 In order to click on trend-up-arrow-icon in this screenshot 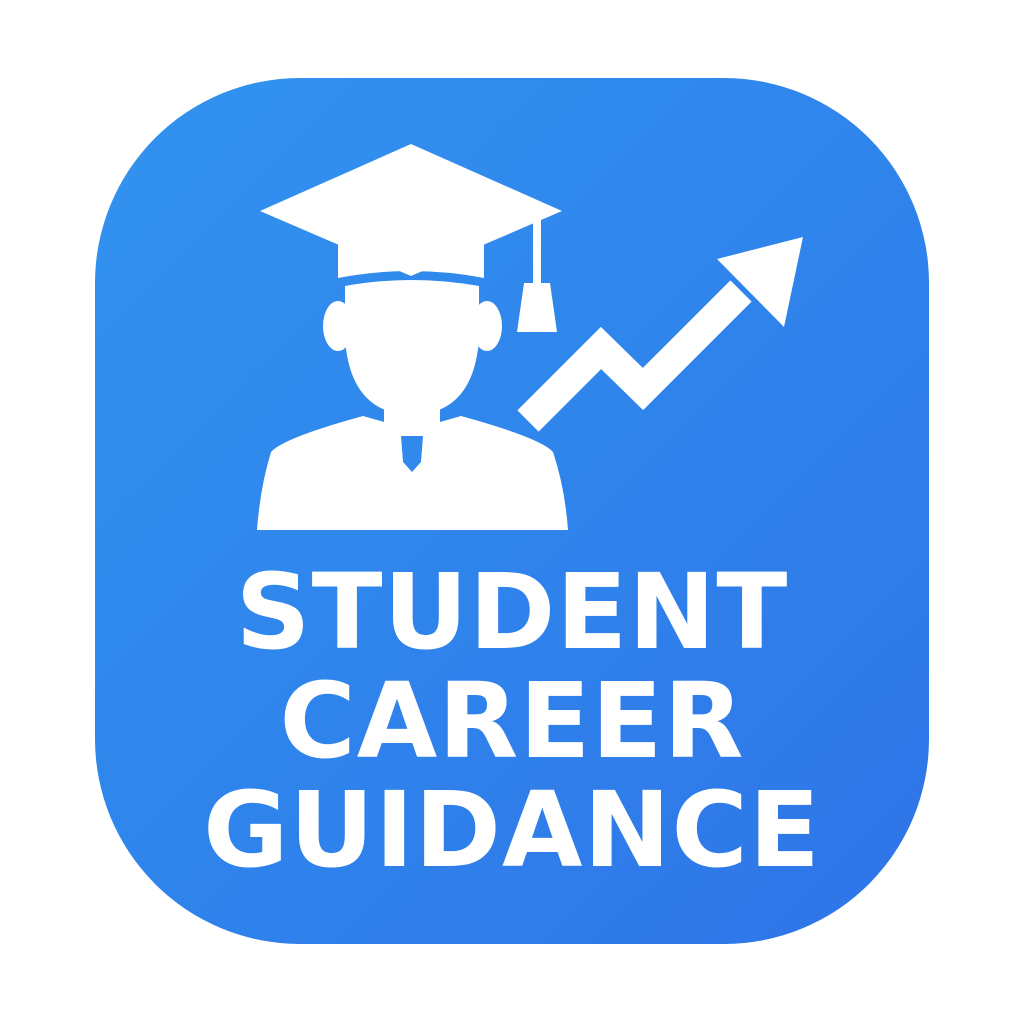, I will do `click(634, 356)`.